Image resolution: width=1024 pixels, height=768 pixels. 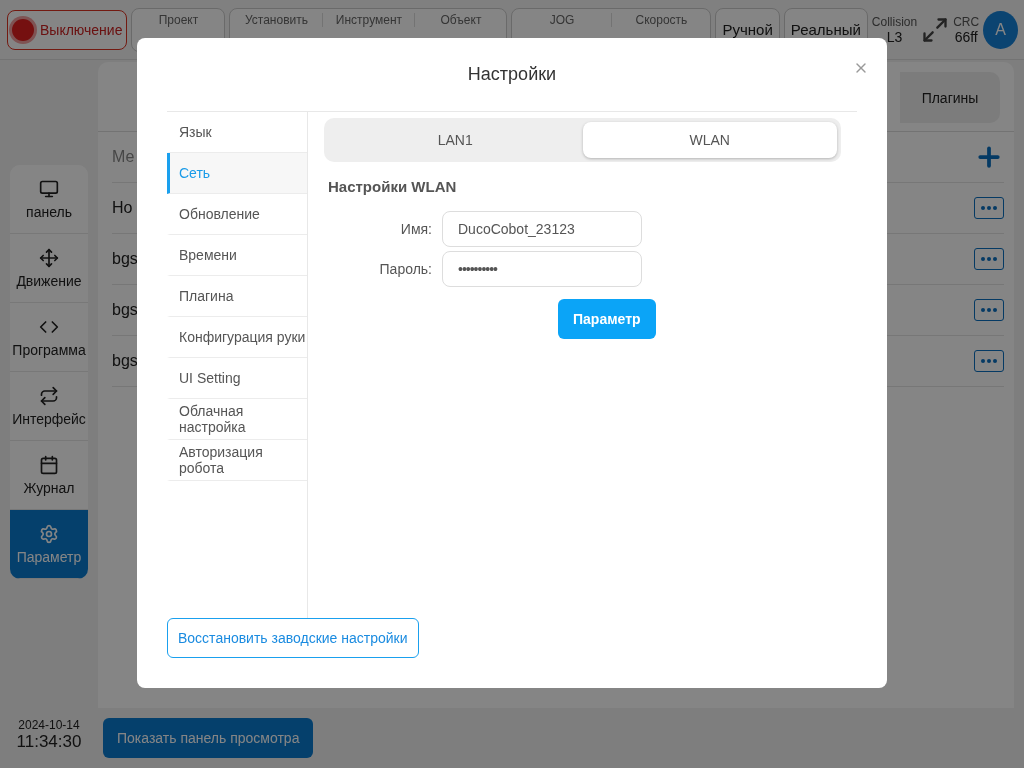 I want to click on user-avatar: A, so click(x=1000, y=29).